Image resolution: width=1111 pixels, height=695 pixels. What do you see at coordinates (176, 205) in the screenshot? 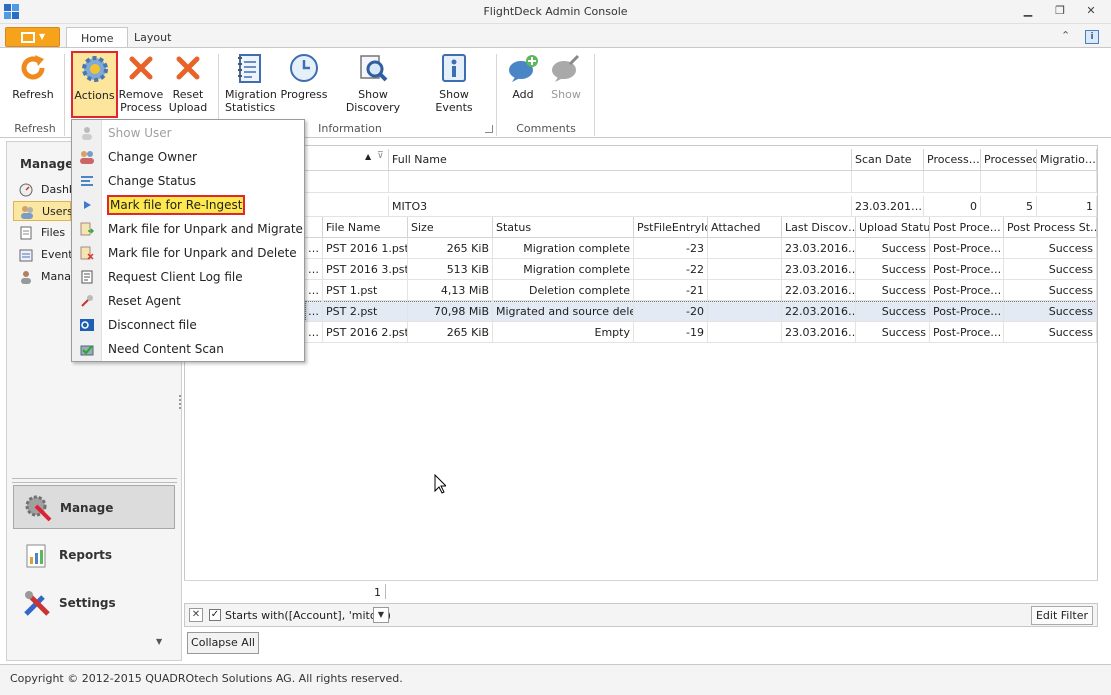
I see `menu-item-label: Mark file for Re-Ingest` at bounding box center [176, 205].